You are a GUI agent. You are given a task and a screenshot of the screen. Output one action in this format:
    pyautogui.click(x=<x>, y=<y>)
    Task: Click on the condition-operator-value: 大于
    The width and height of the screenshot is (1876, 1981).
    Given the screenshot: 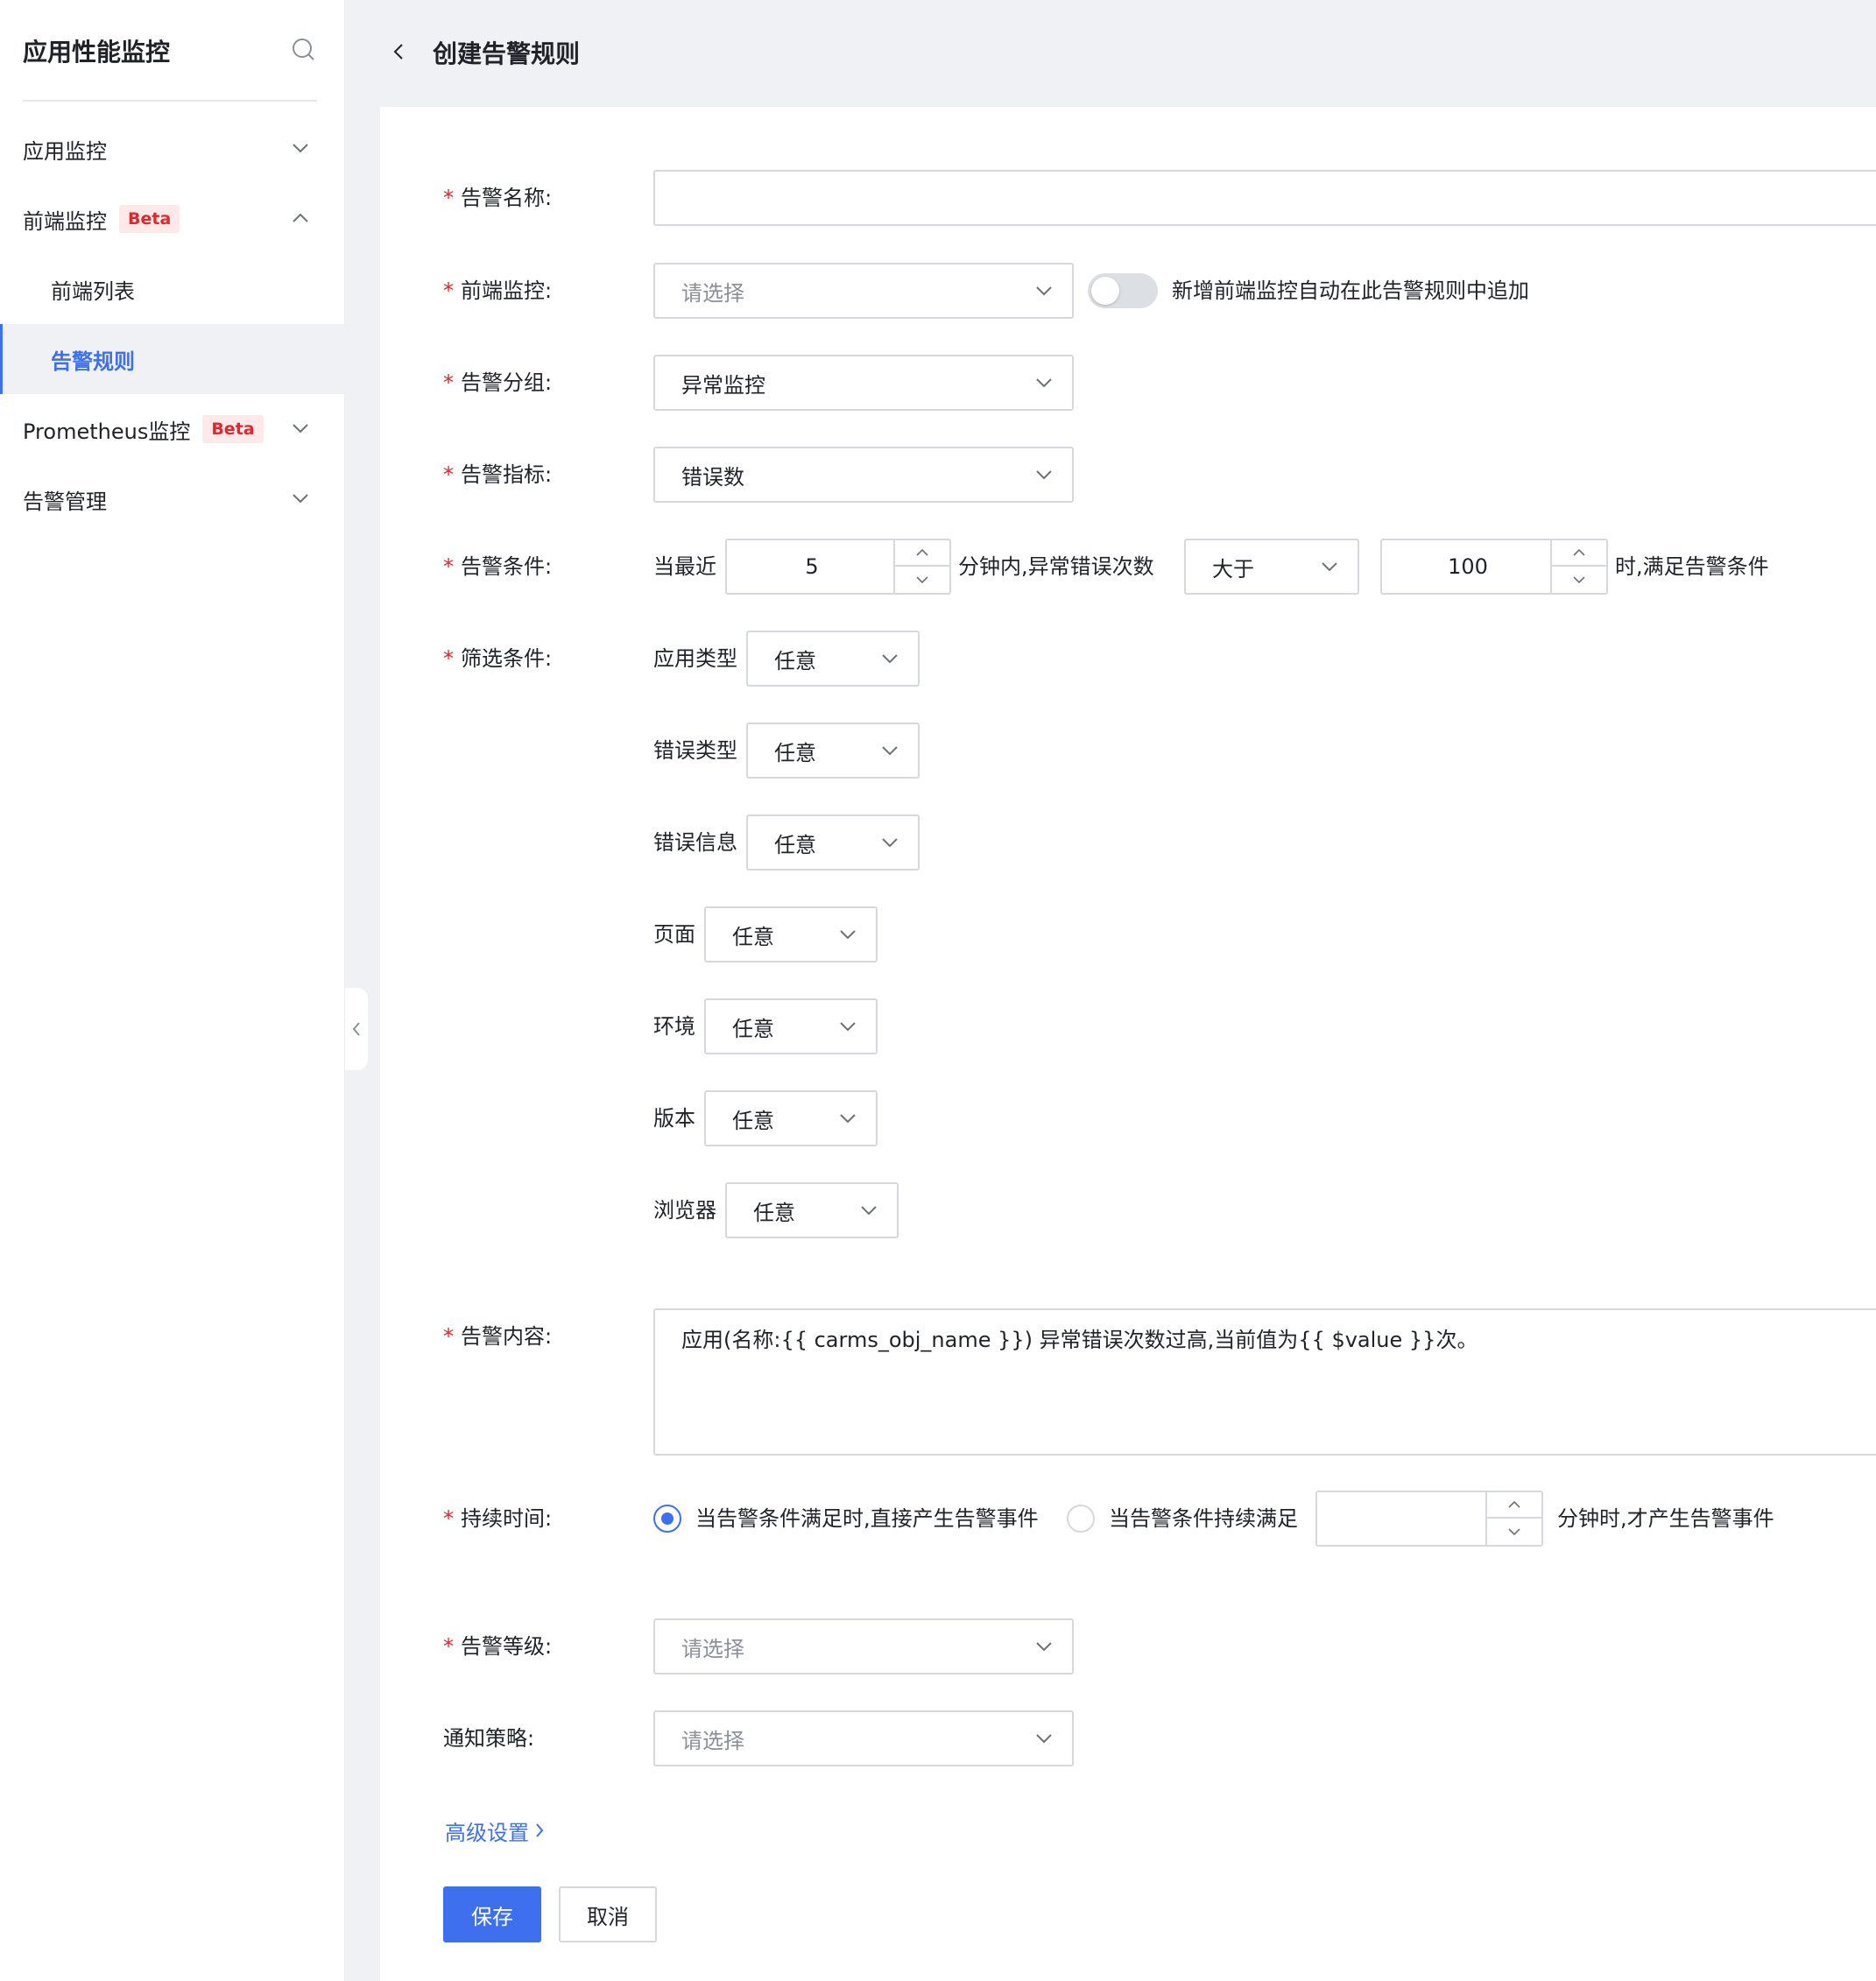 What is the action you would take?
    pyautogui.click(x=1233, y=569)
    